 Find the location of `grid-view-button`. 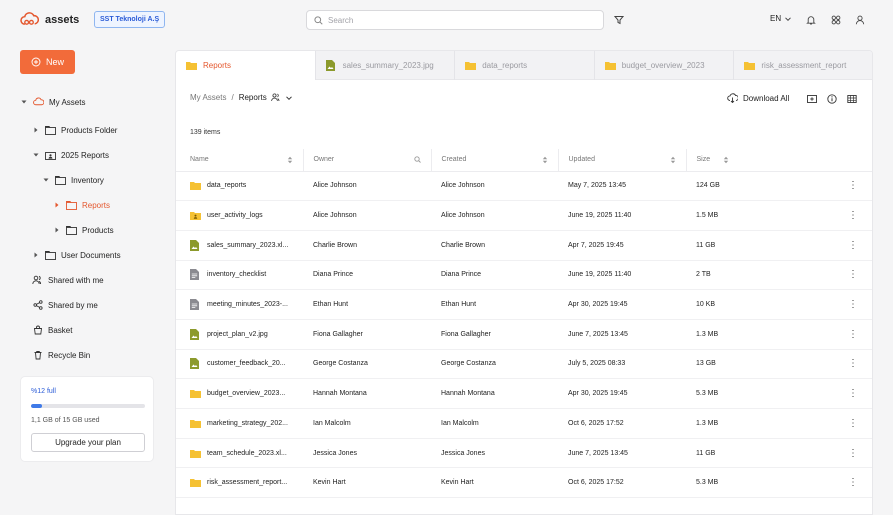

grid-view-button is located at coordinates (851, 98).